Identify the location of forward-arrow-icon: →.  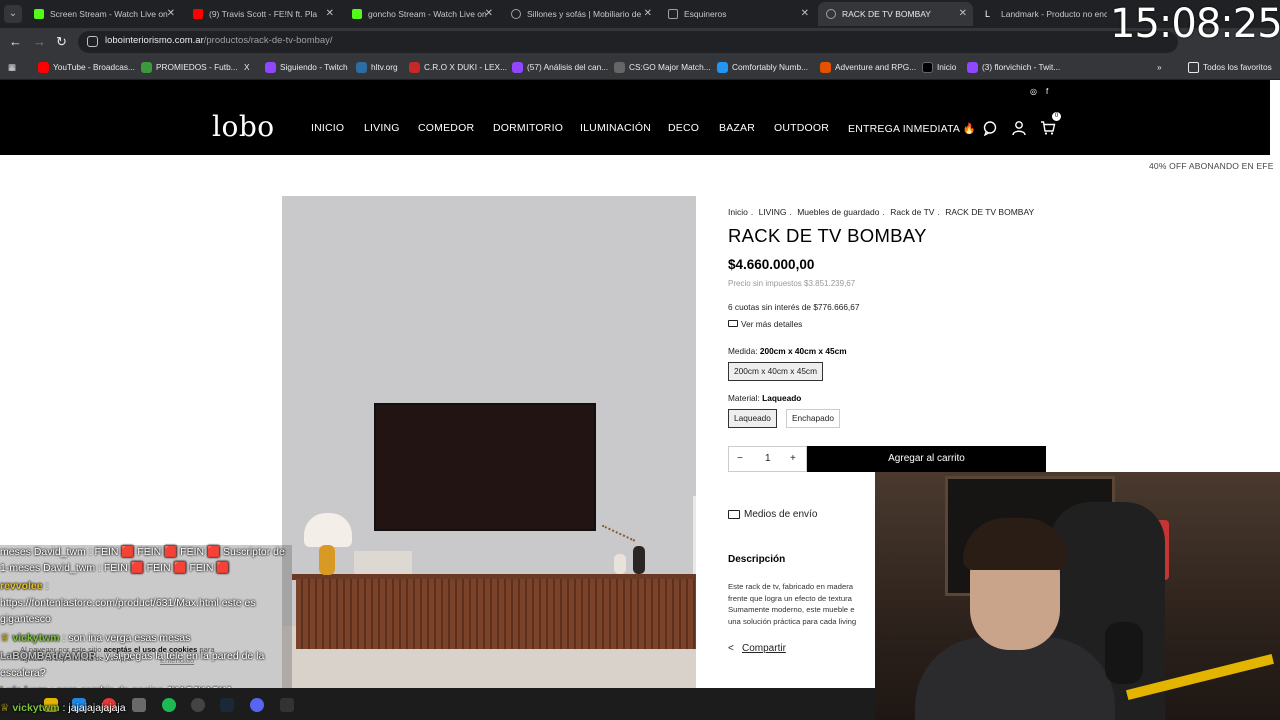
(39, 42).